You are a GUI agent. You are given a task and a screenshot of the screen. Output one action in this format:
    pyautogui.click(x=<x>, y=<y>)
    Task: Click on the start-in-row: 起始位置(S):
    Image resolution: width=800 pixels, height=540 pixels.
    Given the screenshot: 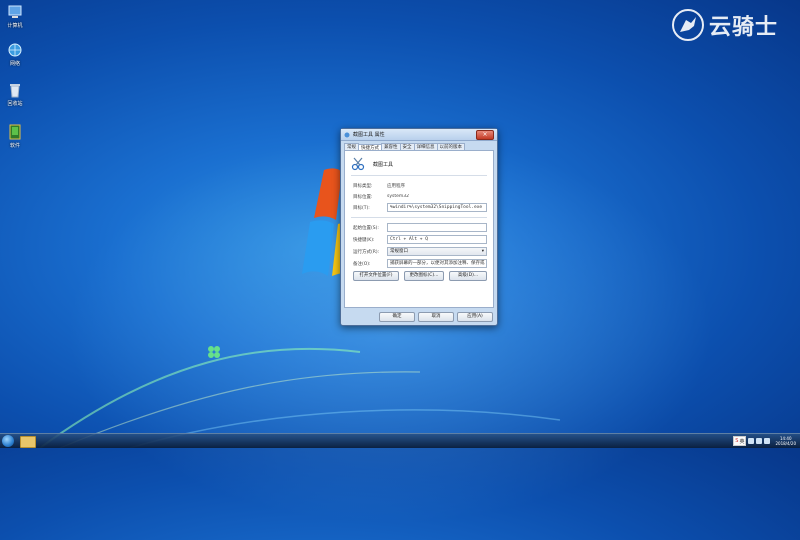 What is the action you would take?
    pyautogui.click(x=420, y=227)
    